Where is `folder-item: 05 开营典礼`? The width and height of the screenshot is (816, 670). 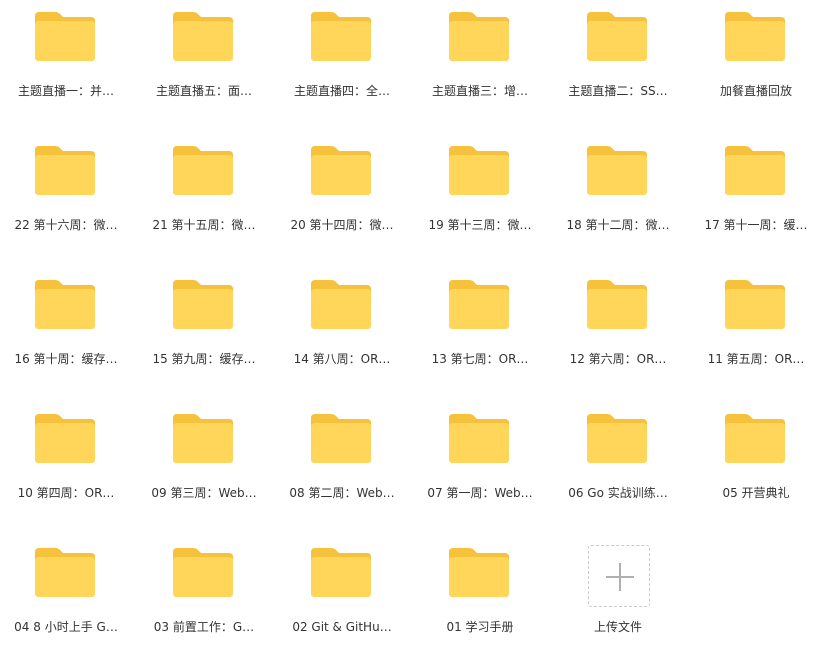 folder-item: 05 开营典礼 is located at coordinates (751, 469).